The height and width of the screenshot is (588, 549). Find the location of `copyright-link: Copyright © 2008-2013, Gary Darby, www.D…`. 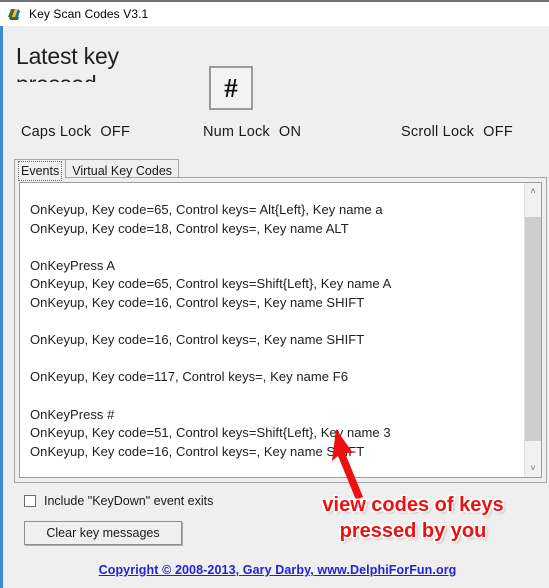

copyright-link: Copyright © 2008-2013, Gary Darby, www.D… is located at coordinates (276, 570).